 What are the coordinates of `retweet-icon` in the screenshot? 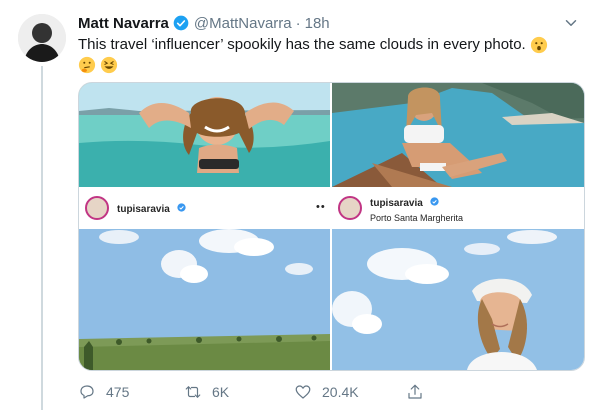 It's located at (193, 392).